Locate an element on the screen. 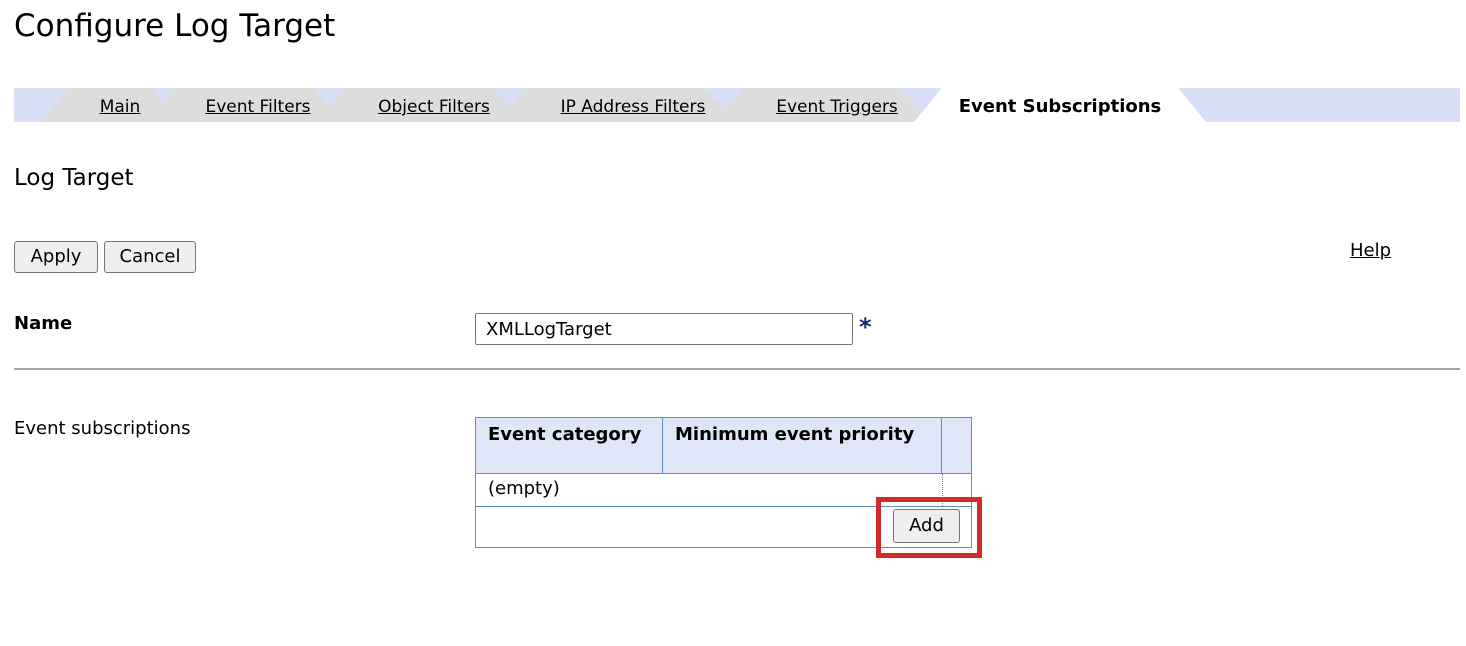 This screenshot has width=1466, height=646. divider is located at coordinates (737, 369).